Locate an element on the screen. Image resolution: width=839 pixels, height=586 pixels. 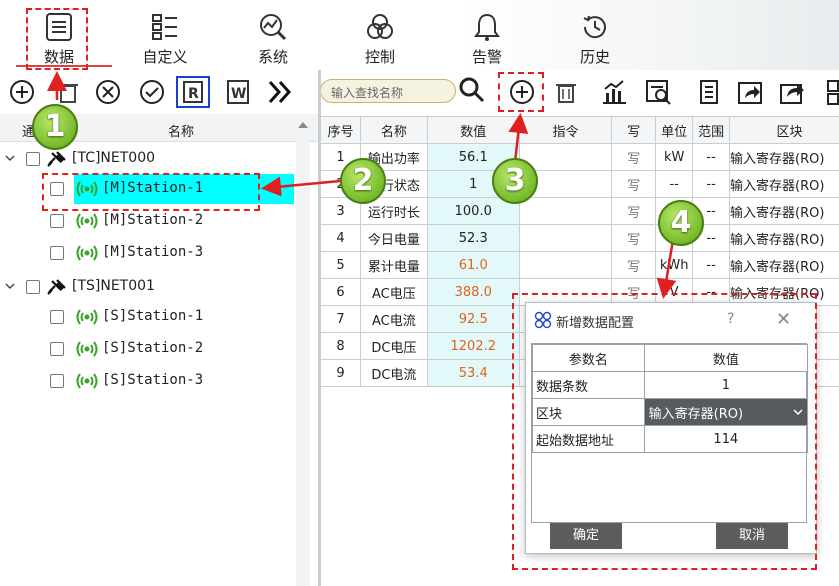
tree-node-station: [S]Station-1 is located at coordinates (148, 317).